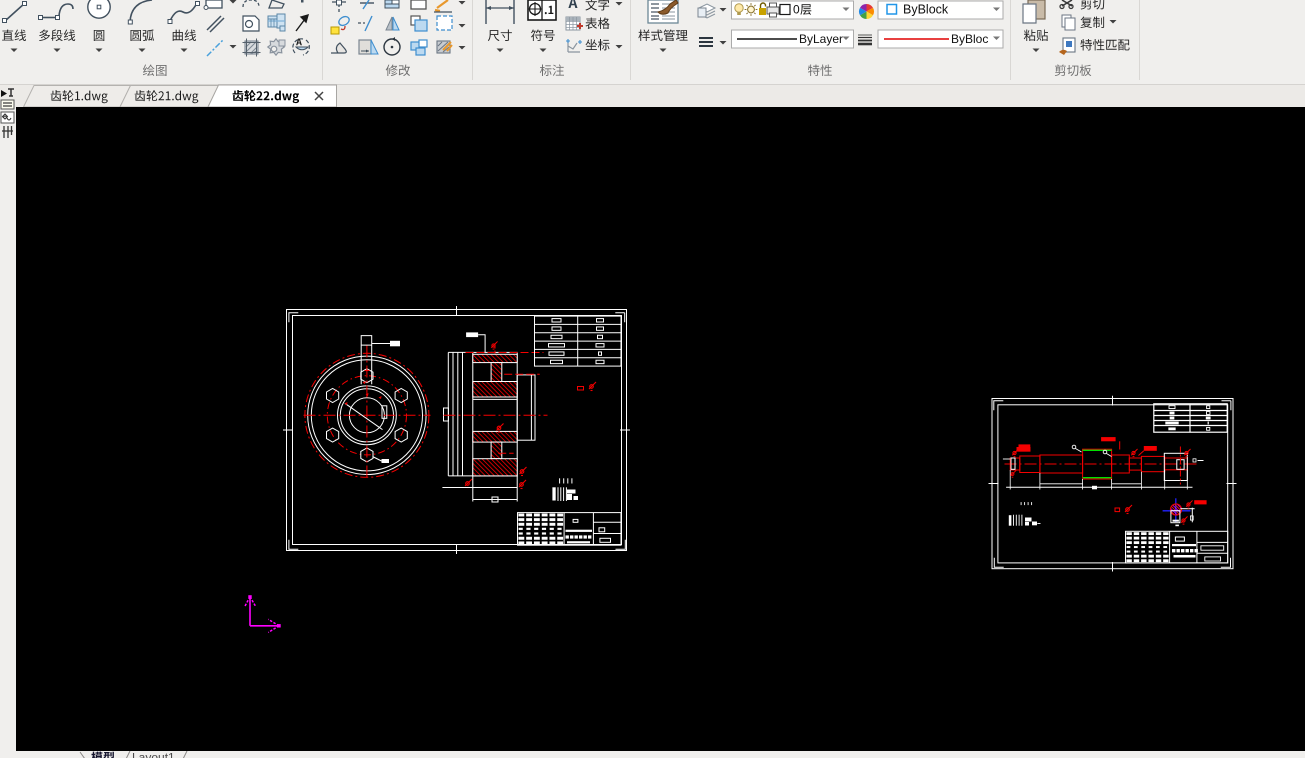  Describe the element at coordinates (796, 10) in the screenshot. I see `svg-text: 0` at that location.